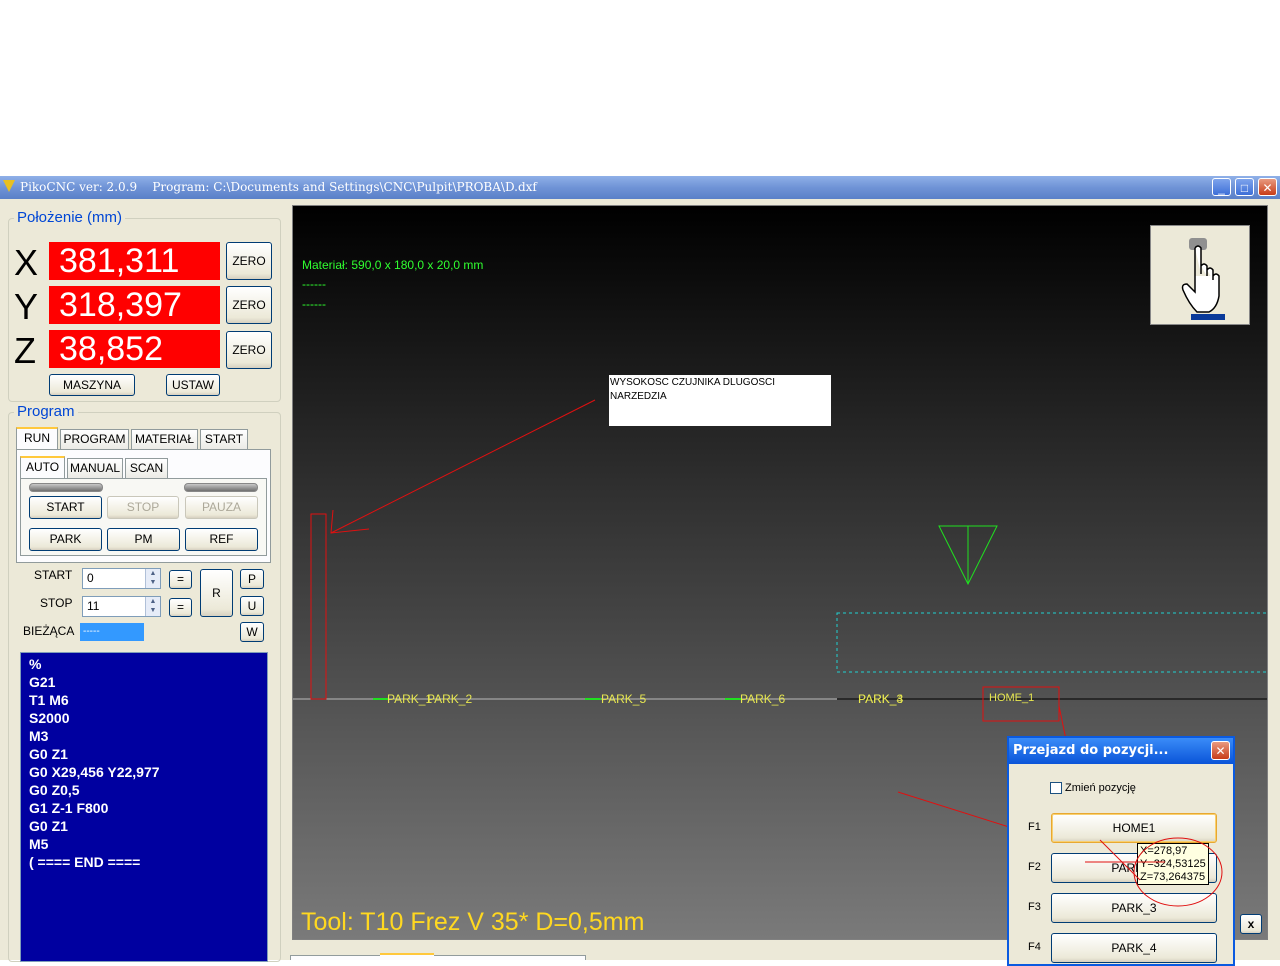 The height and width of the screenshot is (966, 1280). Describe the element at coordinates (148, 700) in the screenshot. I see `gcode-line: T1 M6` at that location.